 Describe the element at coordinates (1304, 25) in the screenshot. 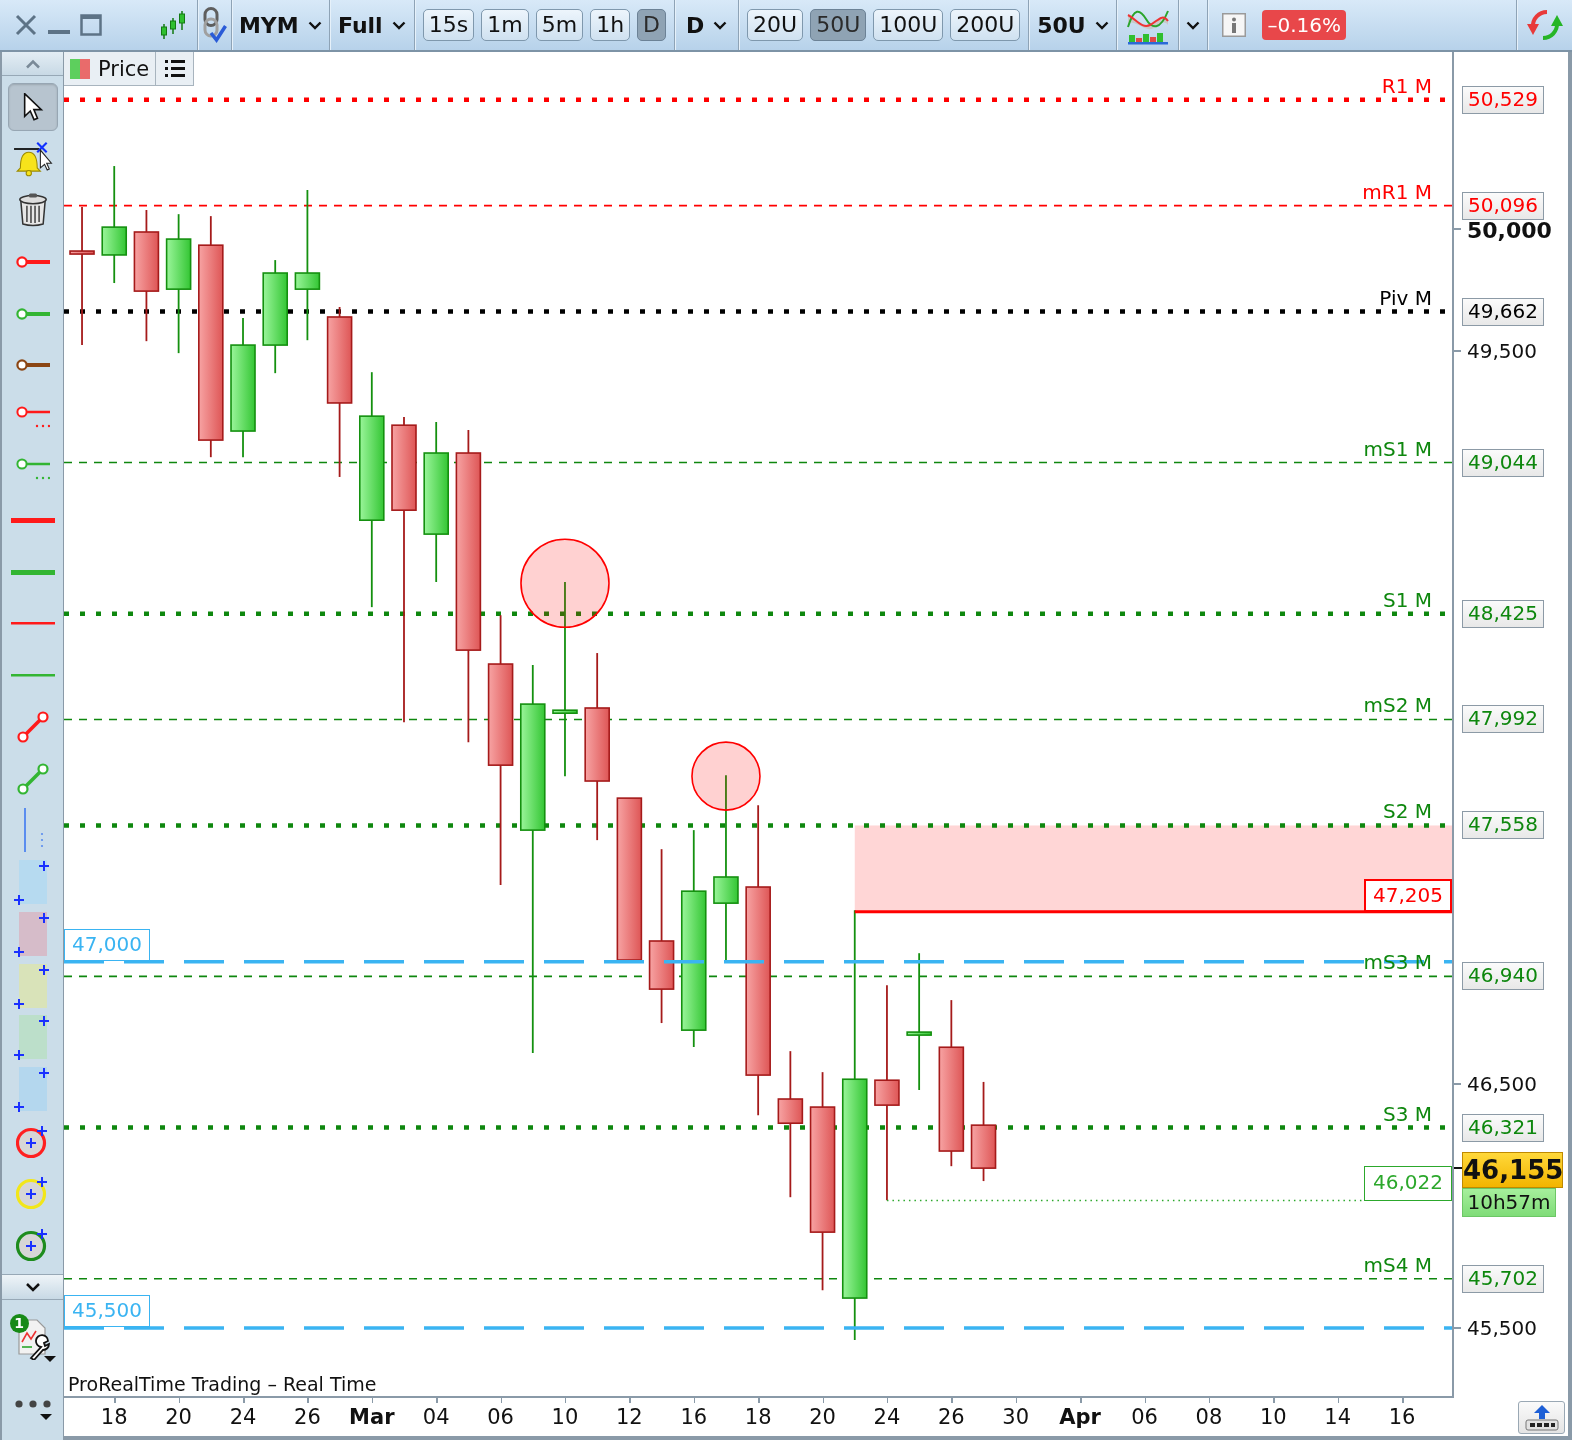

I see `change-badge: –0.16%` at that location.